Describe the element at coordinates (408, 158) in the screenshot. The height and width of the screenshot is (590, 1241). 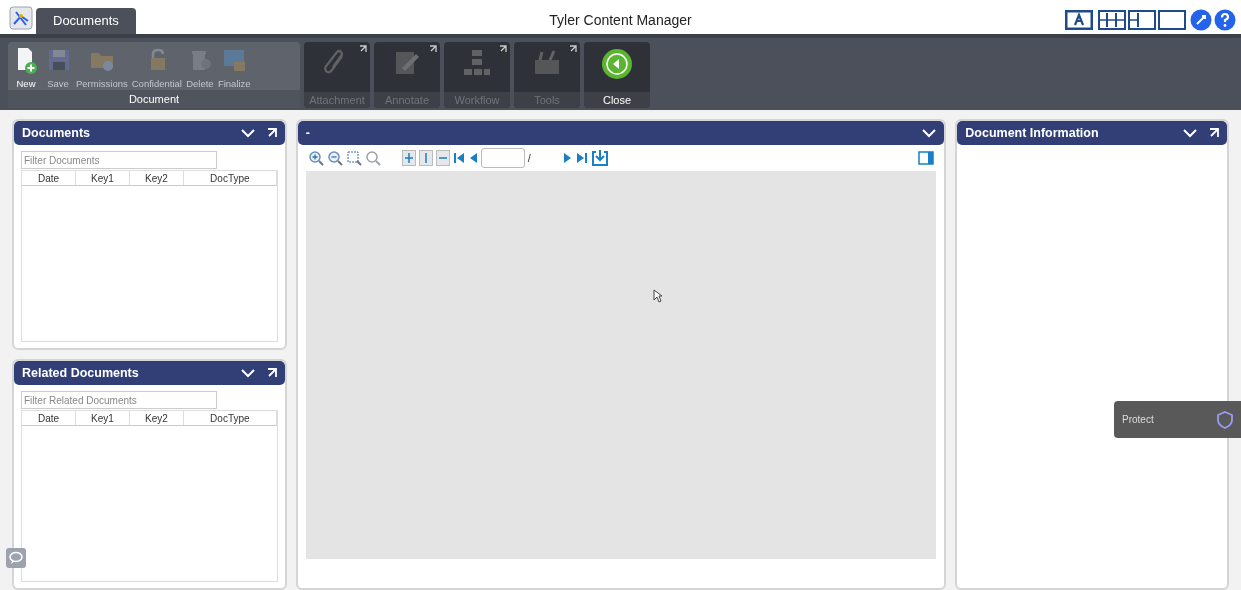
I see `fit-page-icon` at that location.